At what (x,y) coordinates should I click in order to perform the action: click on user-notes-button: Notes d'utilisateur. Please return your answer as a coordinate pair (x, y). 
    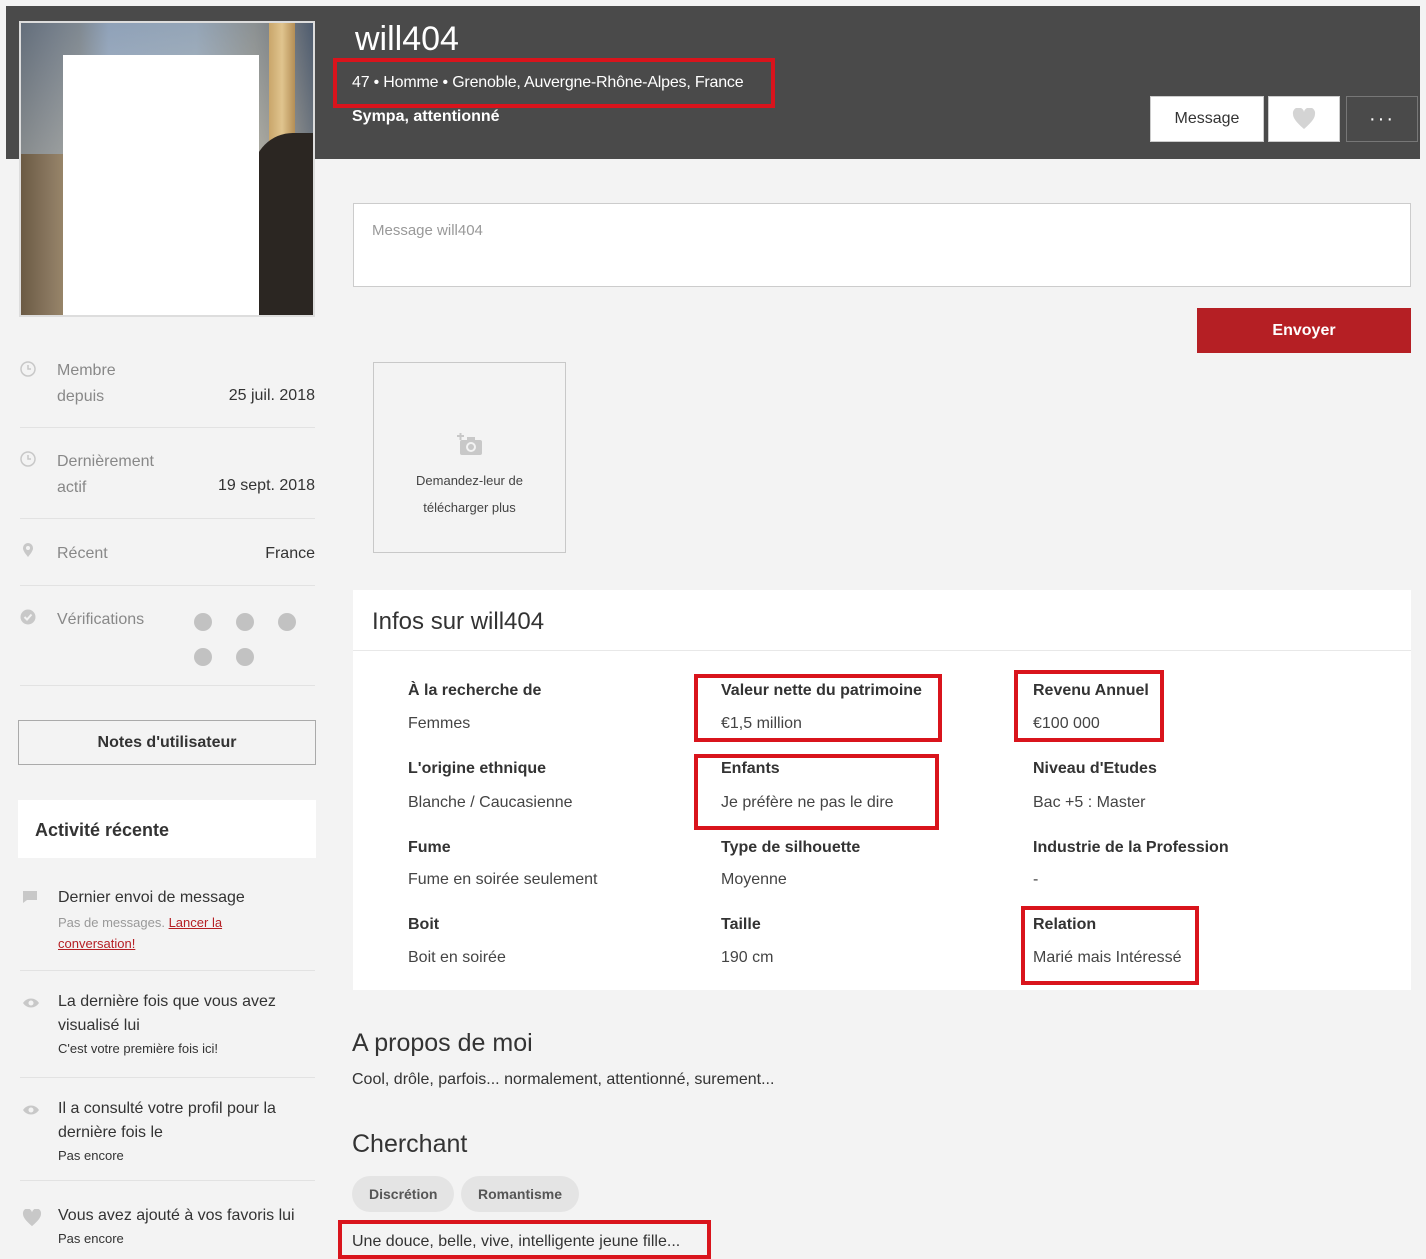
    Looking at the image, I should click on (167, 742).